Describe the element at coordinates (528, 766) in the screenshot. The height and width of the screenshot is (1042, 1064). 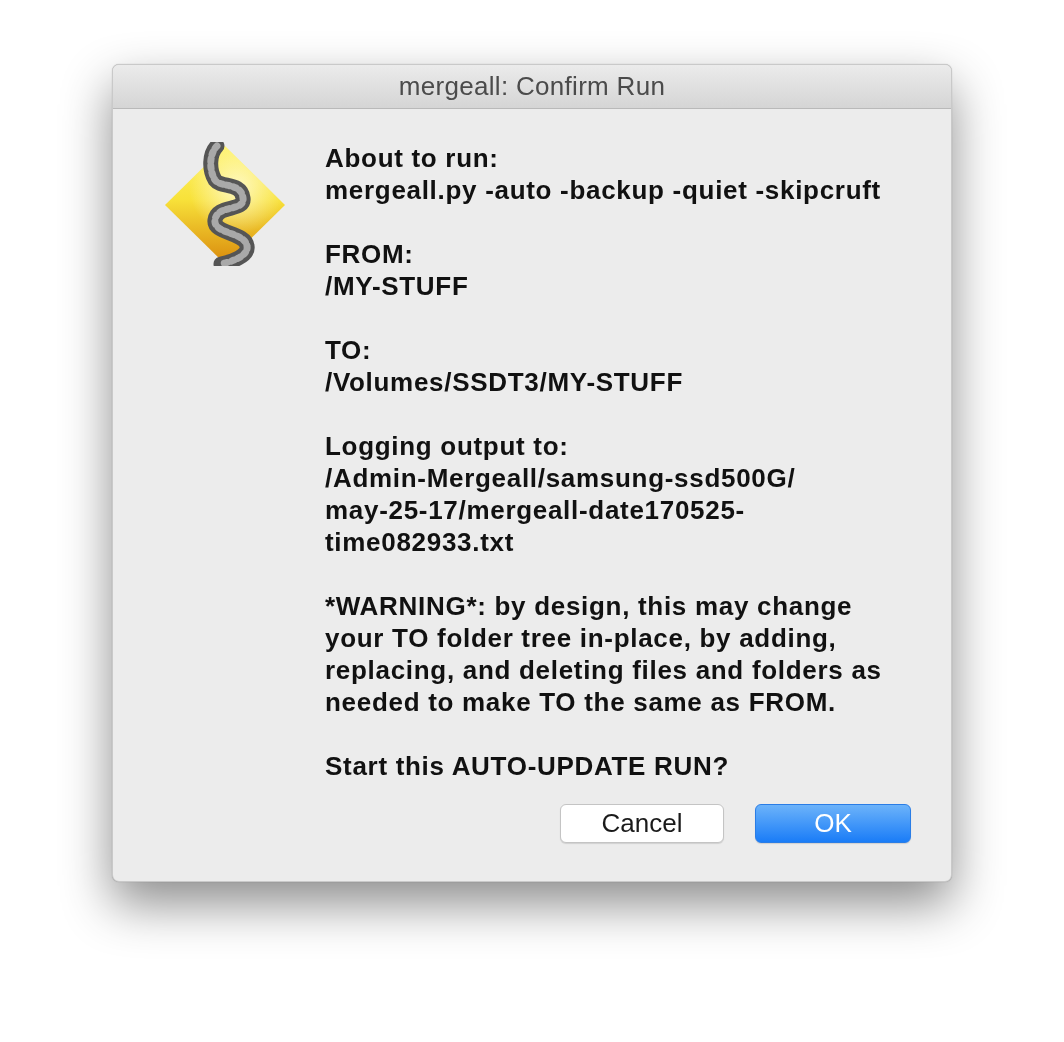
I see `message-text: Start this AUTO-UPDATE RUN?` at that location.